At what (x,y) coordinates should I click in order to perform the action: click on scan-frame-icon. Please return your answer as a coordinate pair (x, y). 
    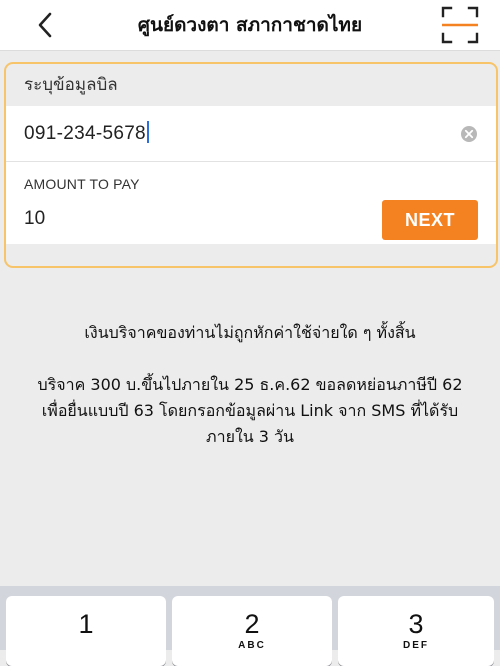
    Looking at the image, I should click on (460, 25).